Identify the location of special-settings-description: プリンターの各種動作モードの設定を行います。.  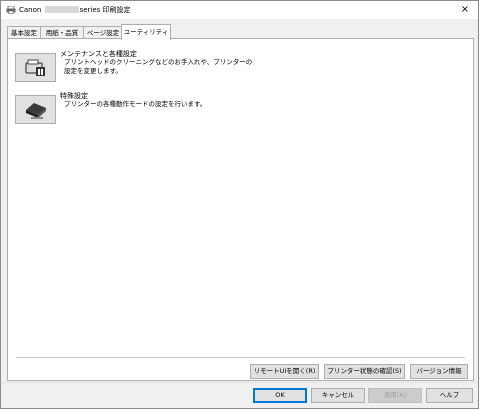
(135, 104).